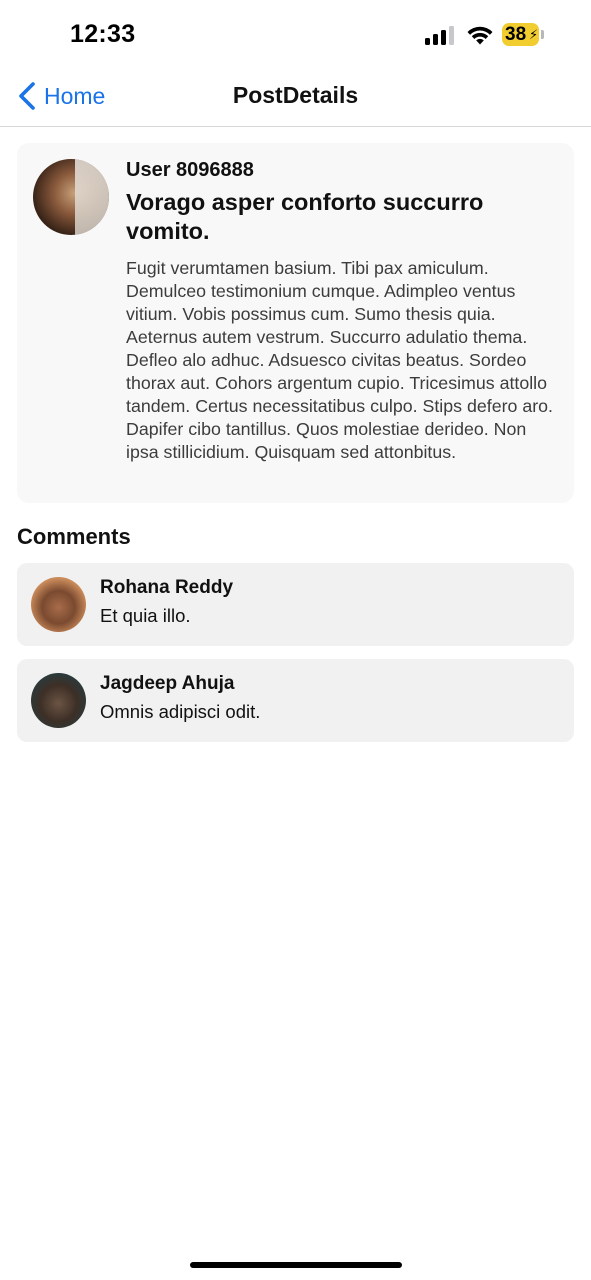 Image resolution: width=591 pixels, height=1280 pixels. What do you see at coordinates (103, 34) in the screenshot?
I see `status-time: 12:33` at bounding box center [103, 34].